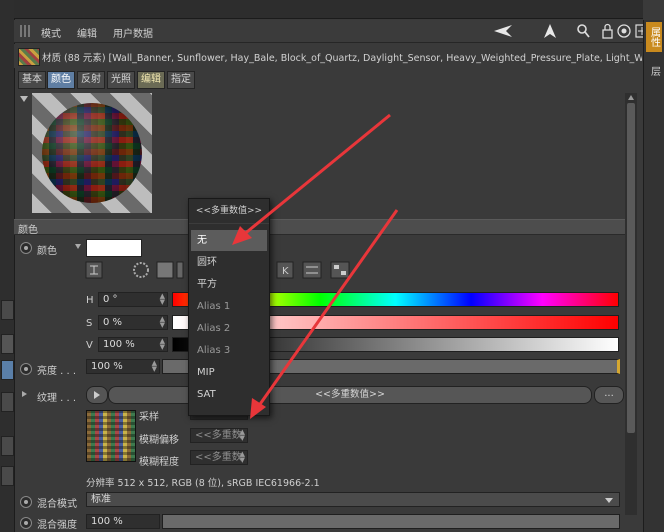 The width and height of the screenshot is (664, 532). Describe the element at coordinates (319, 227) in the screenshot. I see `section-header-color: 颜色` at that location.